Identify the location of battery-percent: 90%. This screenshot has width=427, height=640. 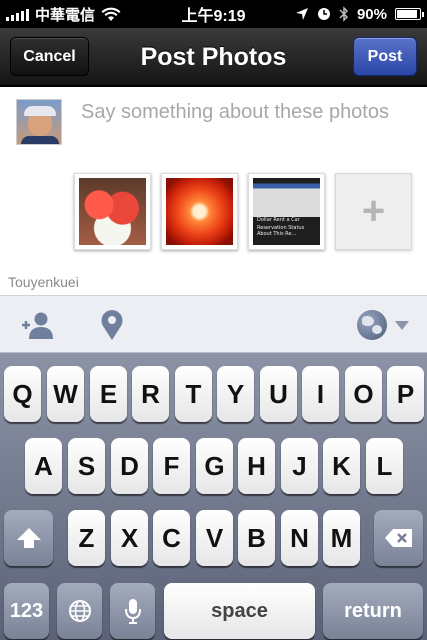
(371, 14).